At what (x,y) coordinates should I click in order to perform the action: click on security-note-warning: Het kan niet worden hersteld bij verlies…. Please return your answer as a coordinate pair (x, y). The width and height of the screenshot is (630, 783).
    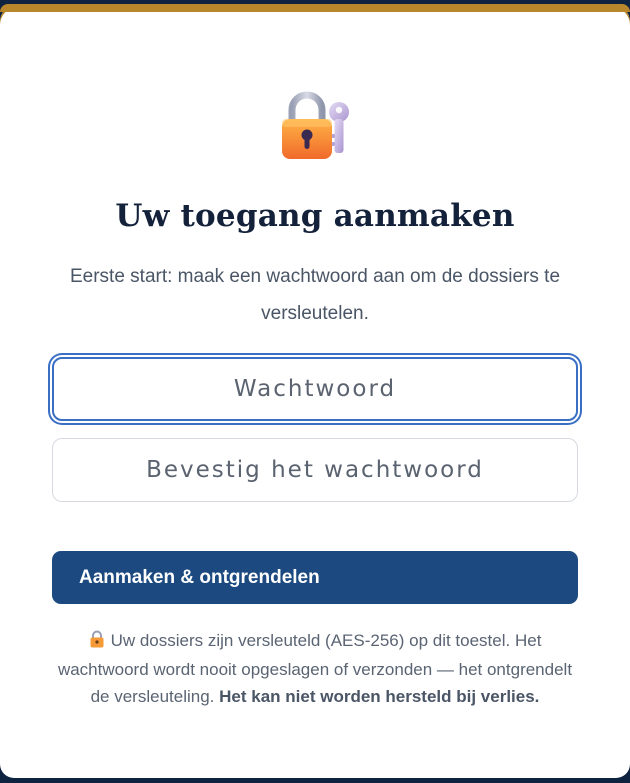
    Looking at the image, I should click on (379, 696).